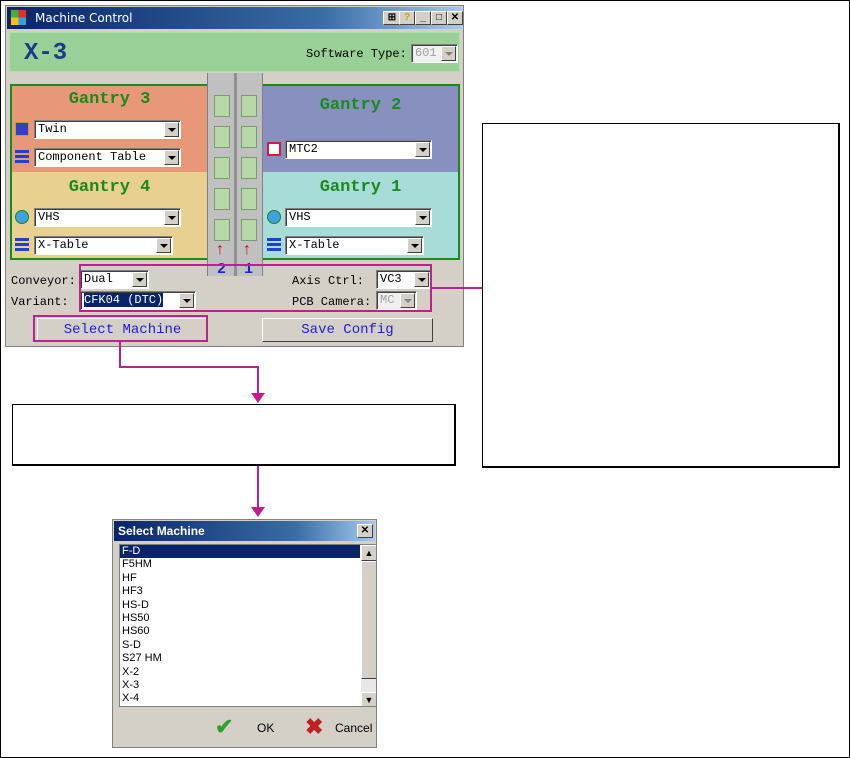  What do you see at coordinates (426, 53) in the screenshot?
I see `software-type-value: 601` at bounding box center [426, 53].